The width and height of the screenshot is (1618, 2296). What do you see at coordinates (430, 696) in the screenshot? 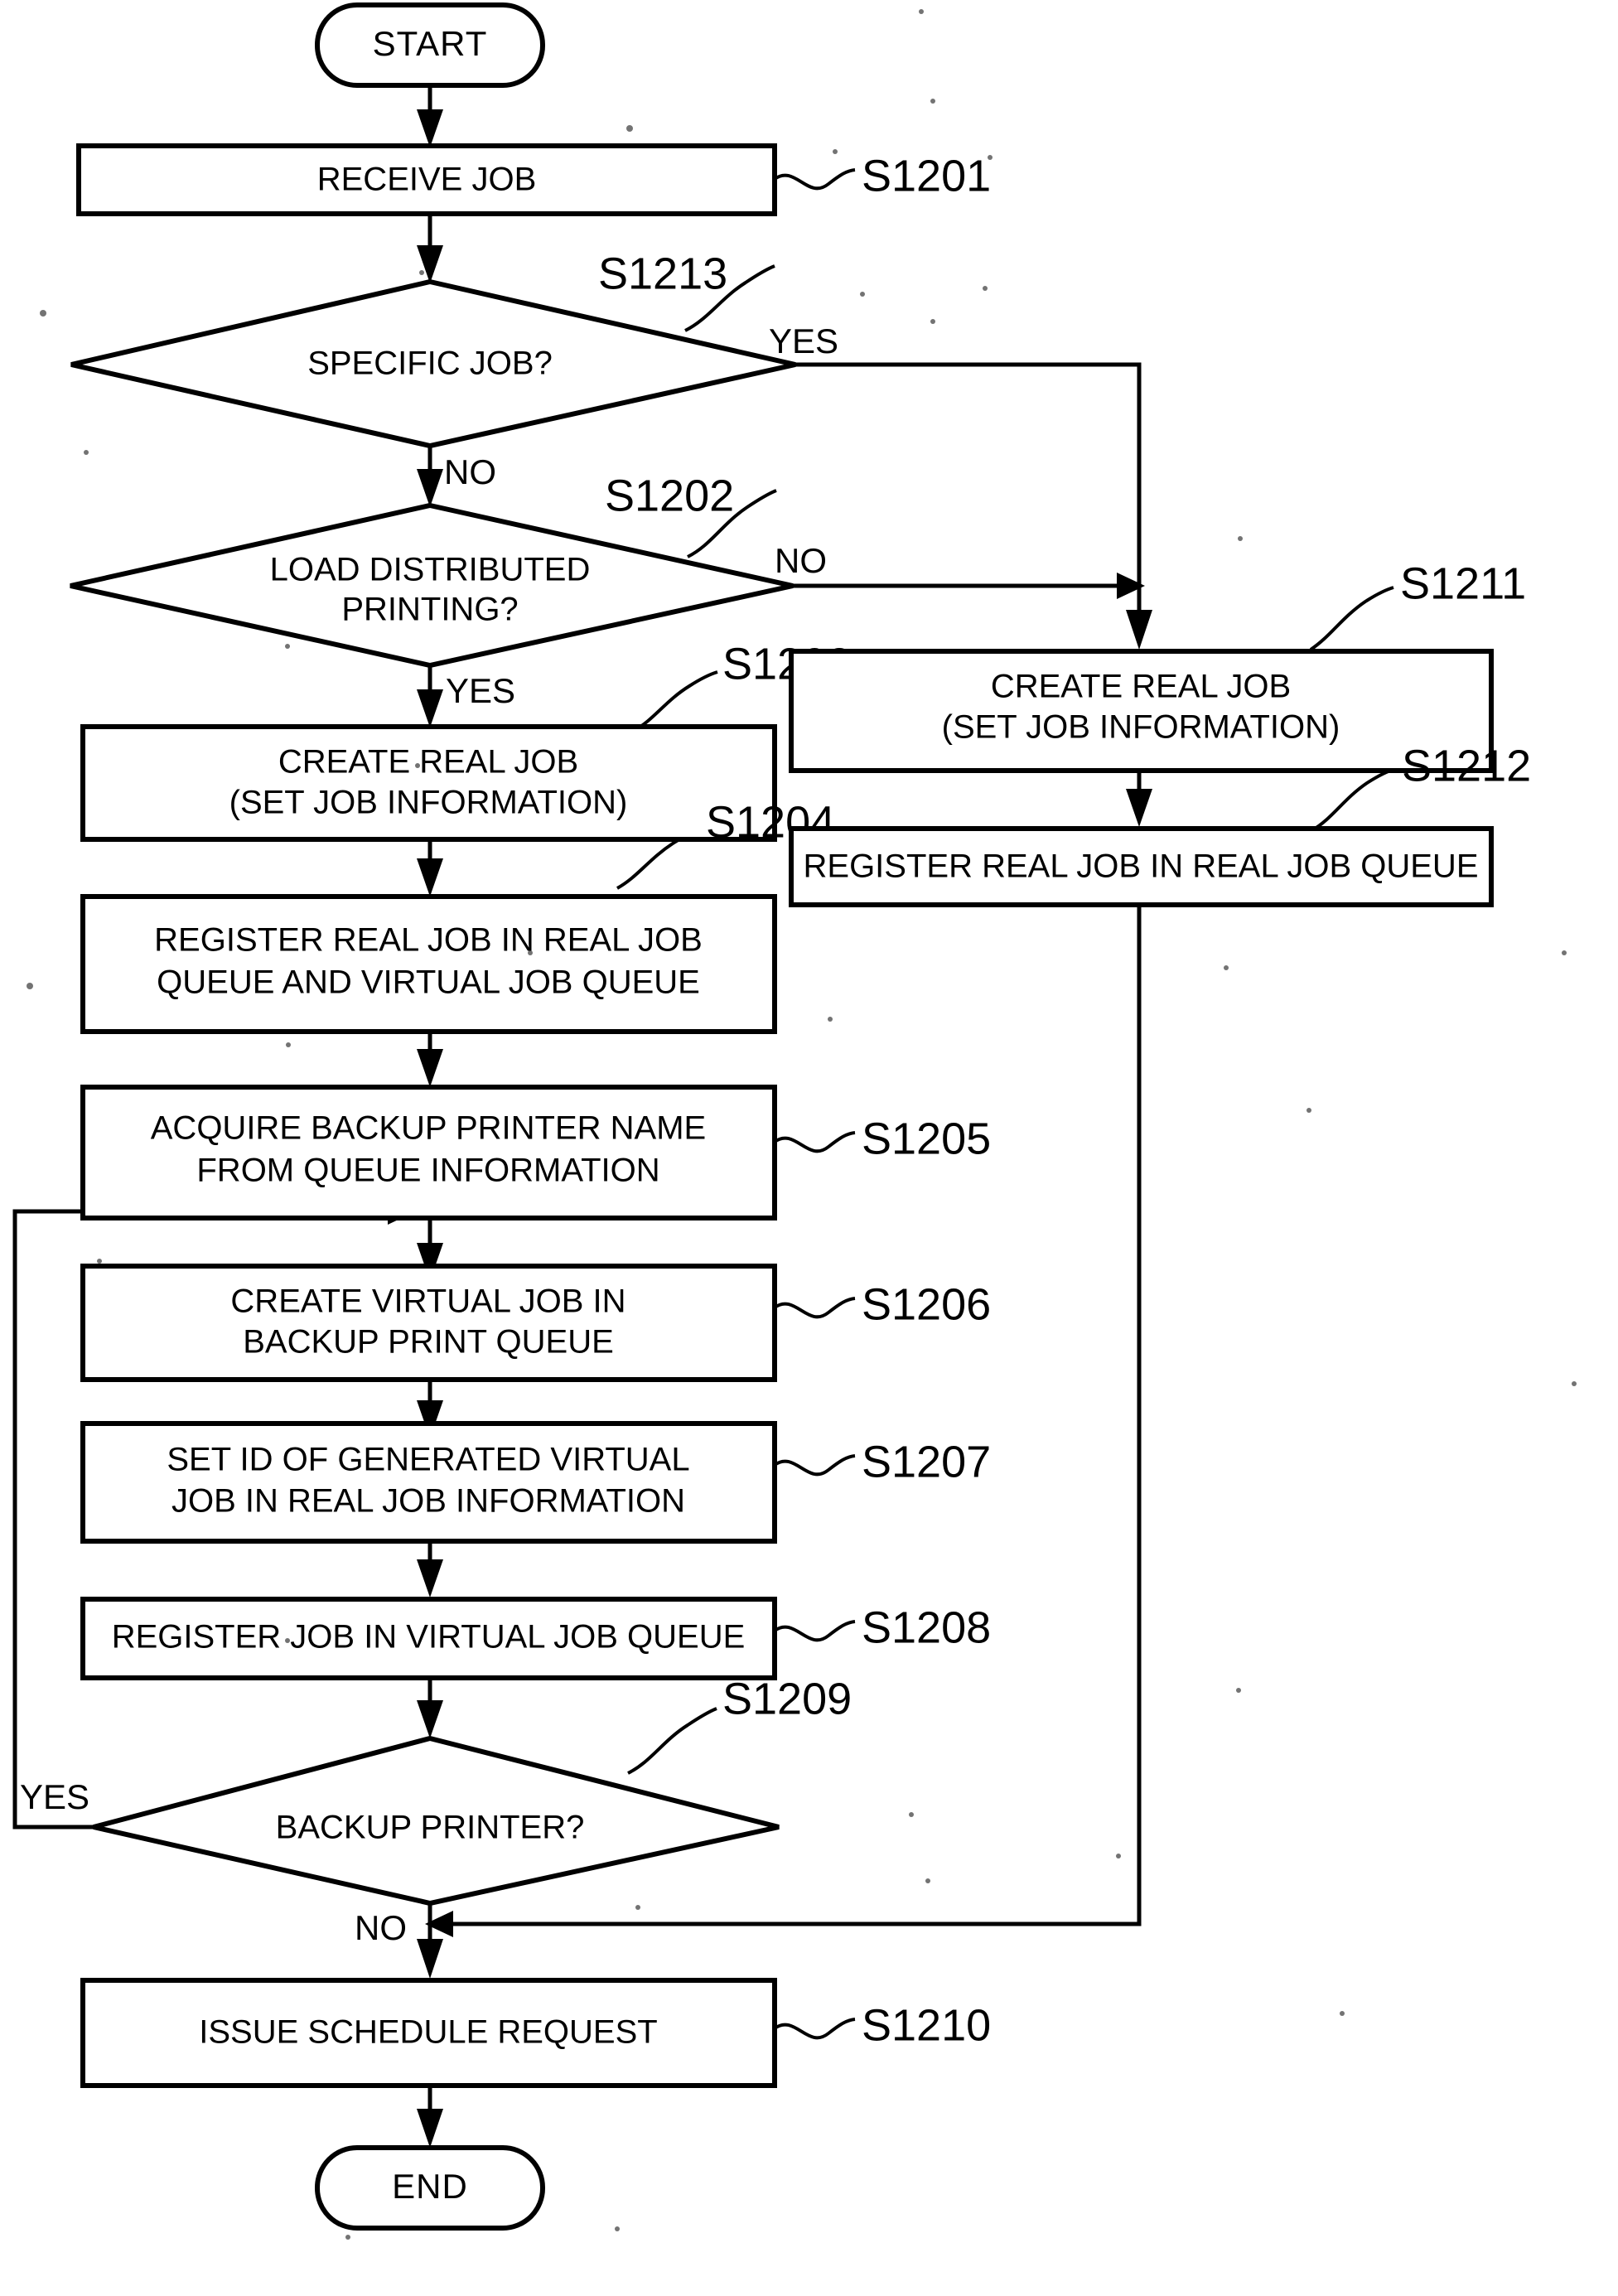
I see `connector-s1202-yes-to-s1203` at bounding box center [430, 696].